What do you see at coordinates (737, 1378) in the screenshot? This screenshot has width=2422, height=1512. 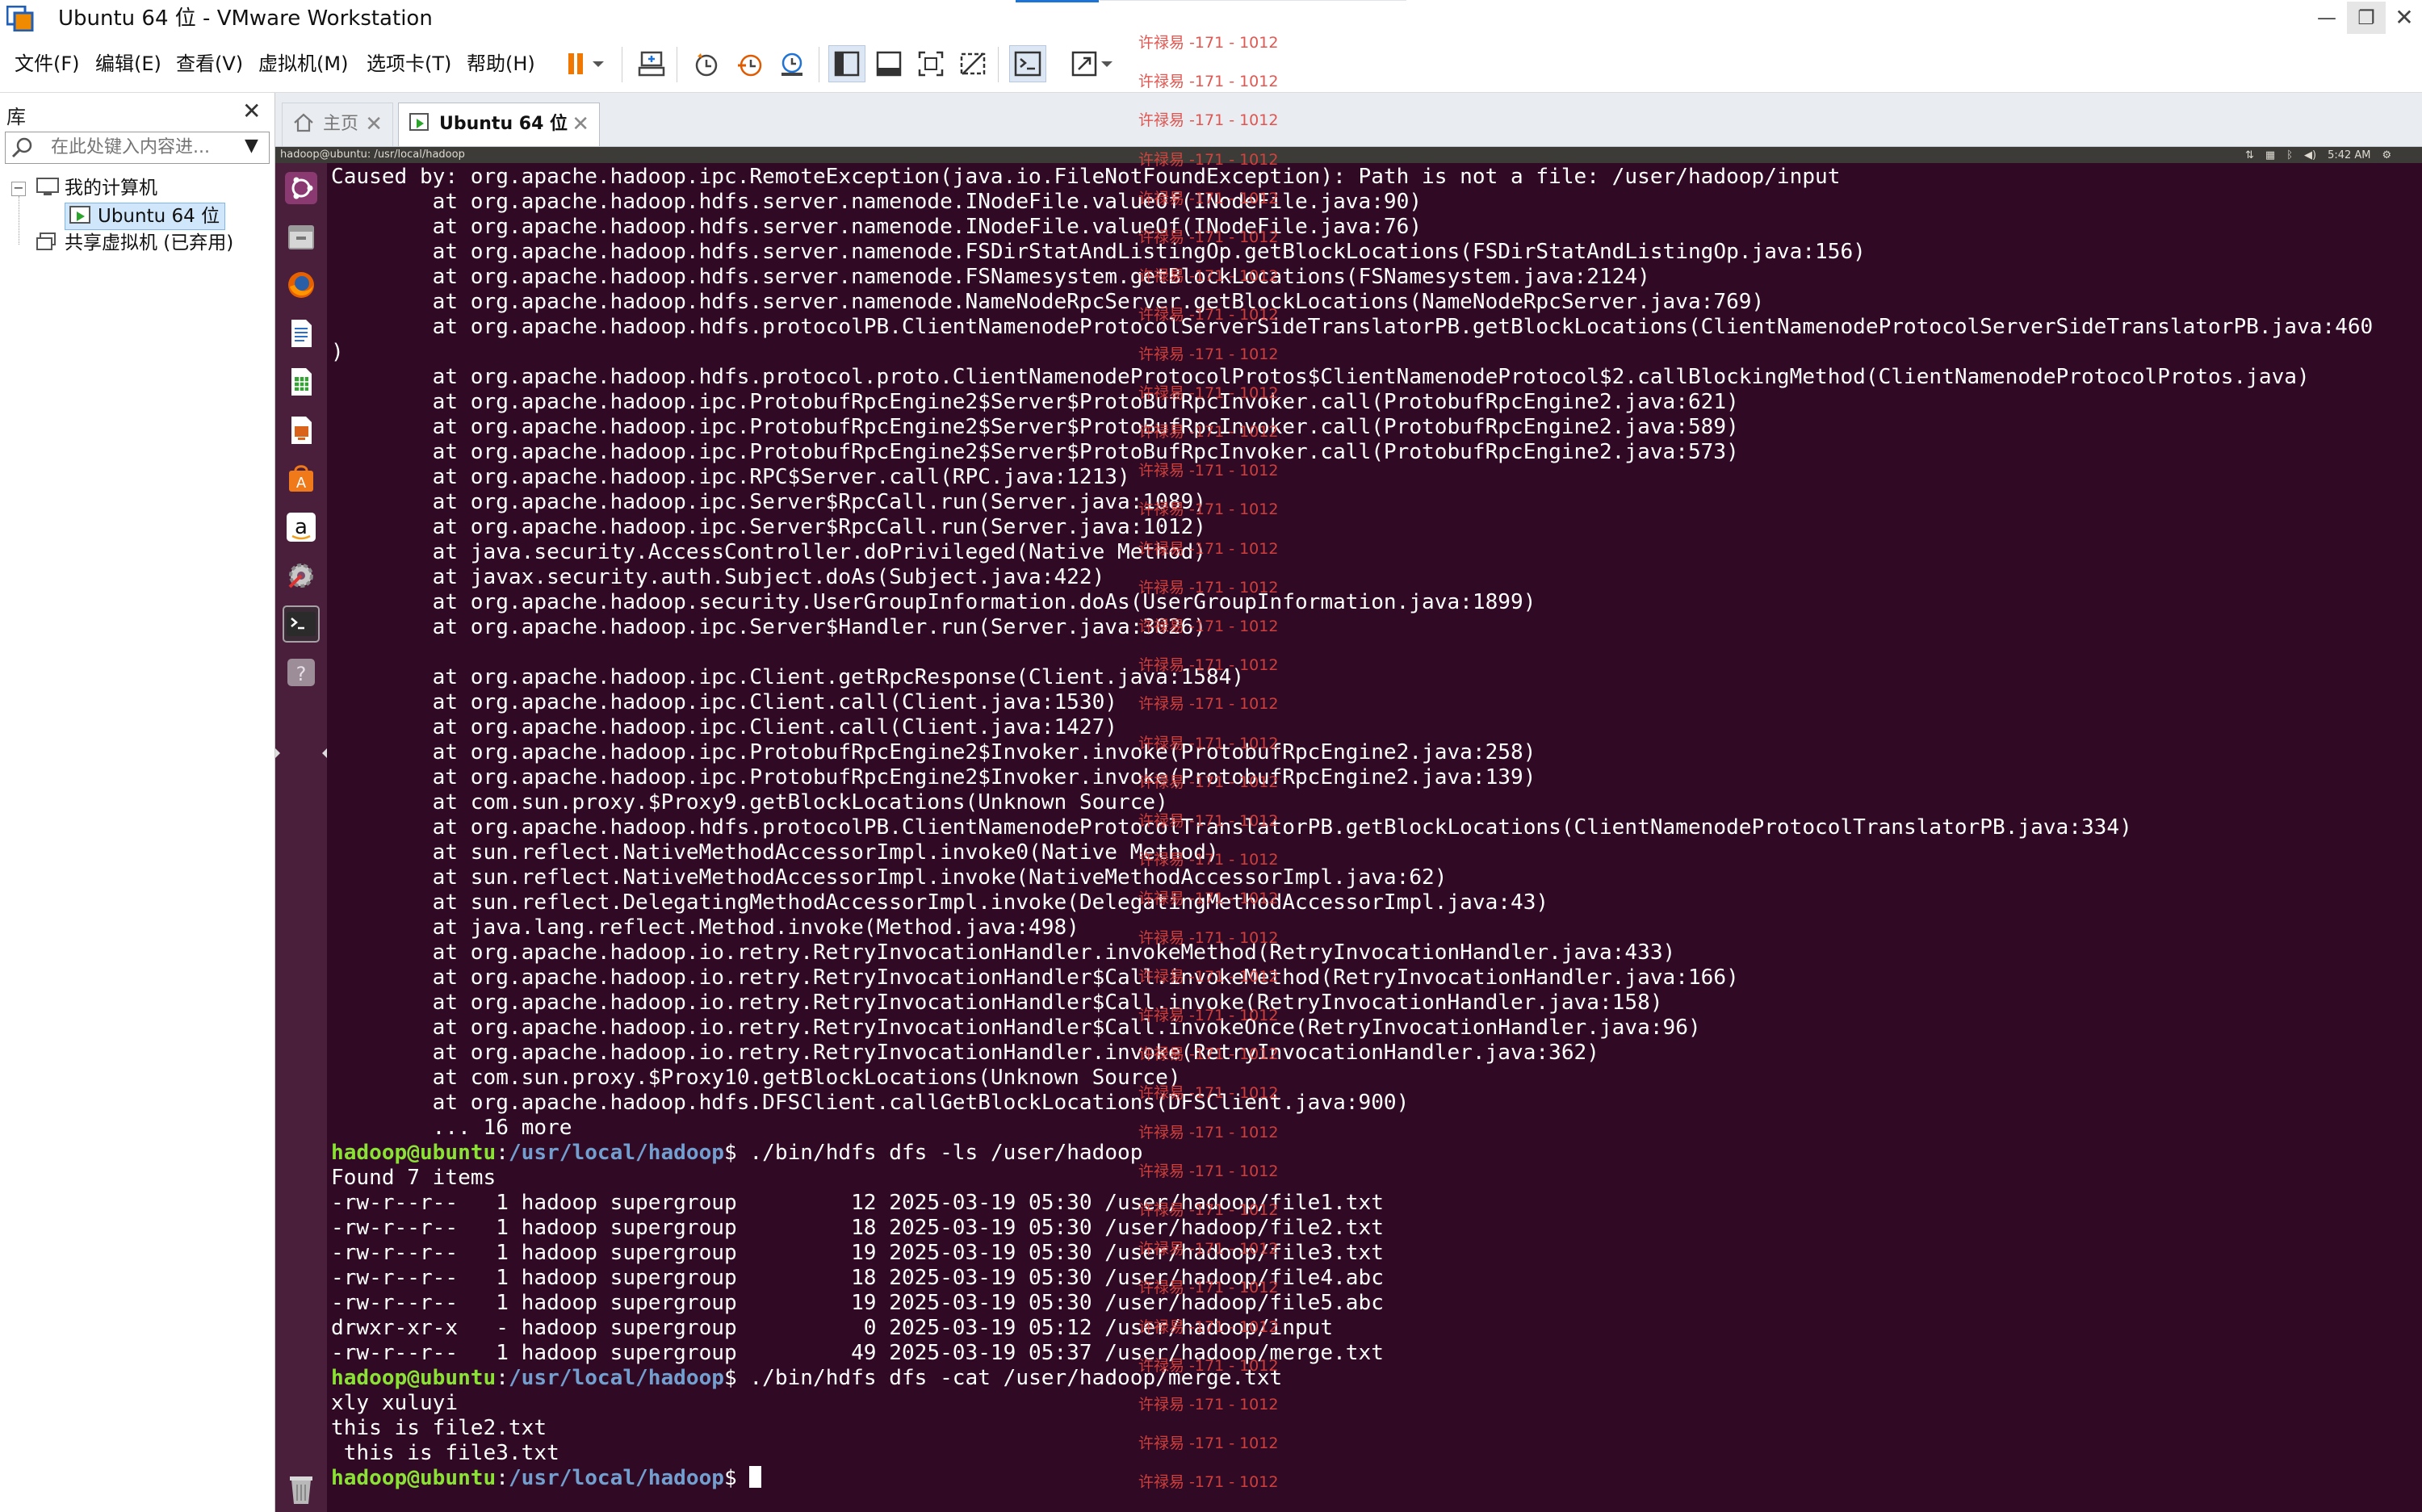 I see `prompt-symbol: $` at bounding box center [737, 1378].